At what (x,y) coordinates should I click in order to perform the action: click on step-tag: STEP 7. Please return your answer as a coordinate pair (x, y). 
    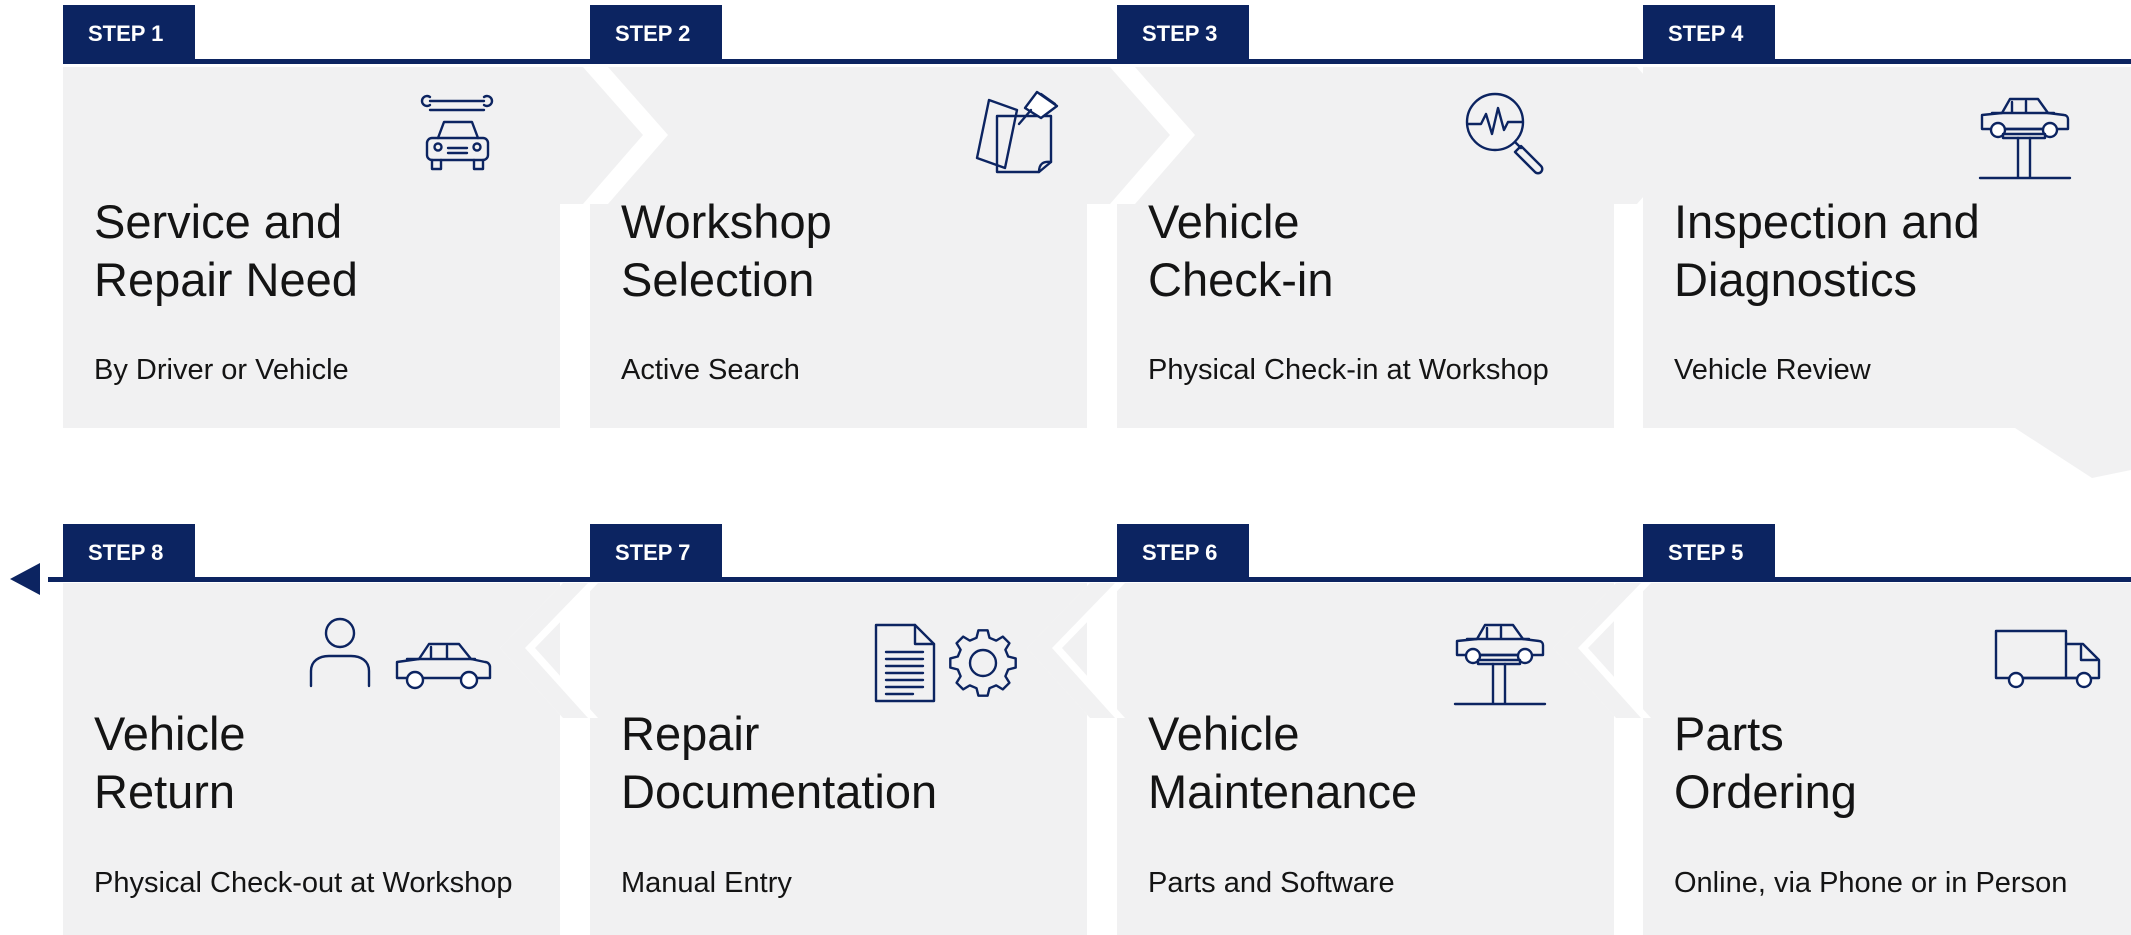
    Looking at the image, I should click on (656, 553).